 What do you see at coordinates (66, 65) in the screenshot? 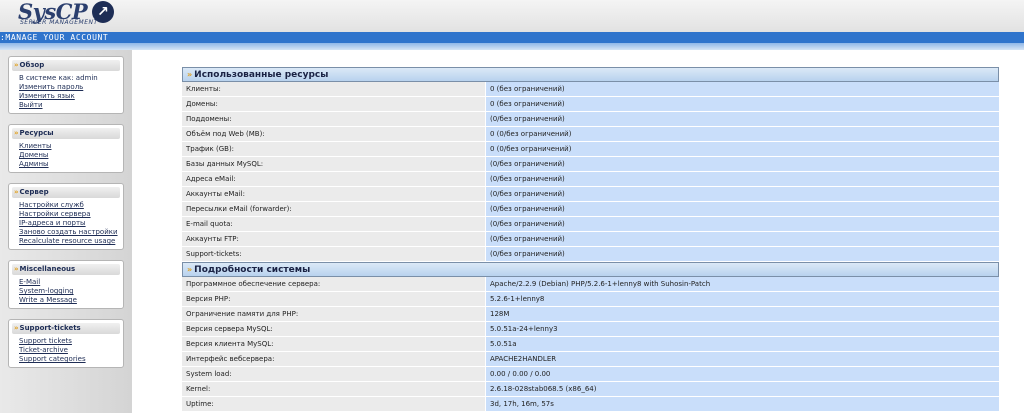
I see `menu-header-overview: »Обзор` at bounding box center [66, 65].